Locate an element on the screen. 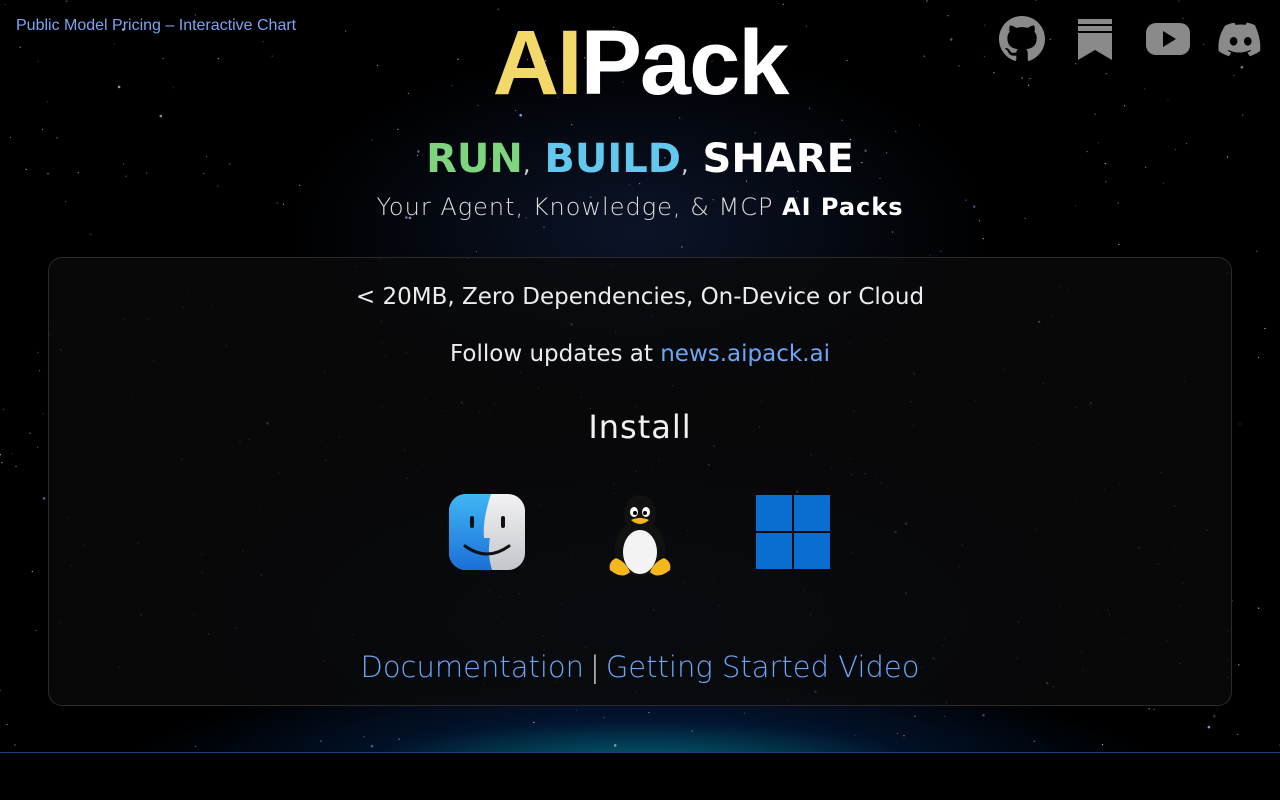 The width and height of the screenshot is (1280, 800). documentation-link: Documentation is located at coordinates (472, 667).